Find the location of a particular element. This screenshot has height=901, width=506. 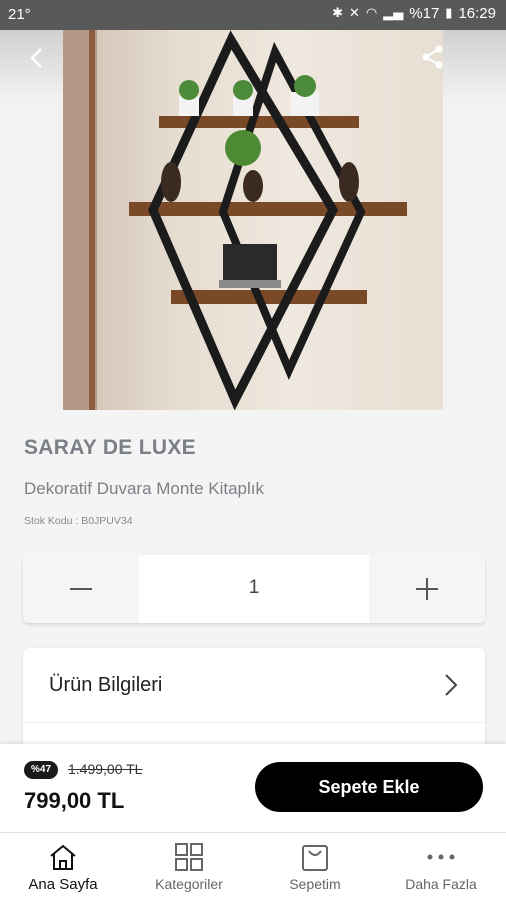

decrease-quantity-button is located at coordinates (81, 589).